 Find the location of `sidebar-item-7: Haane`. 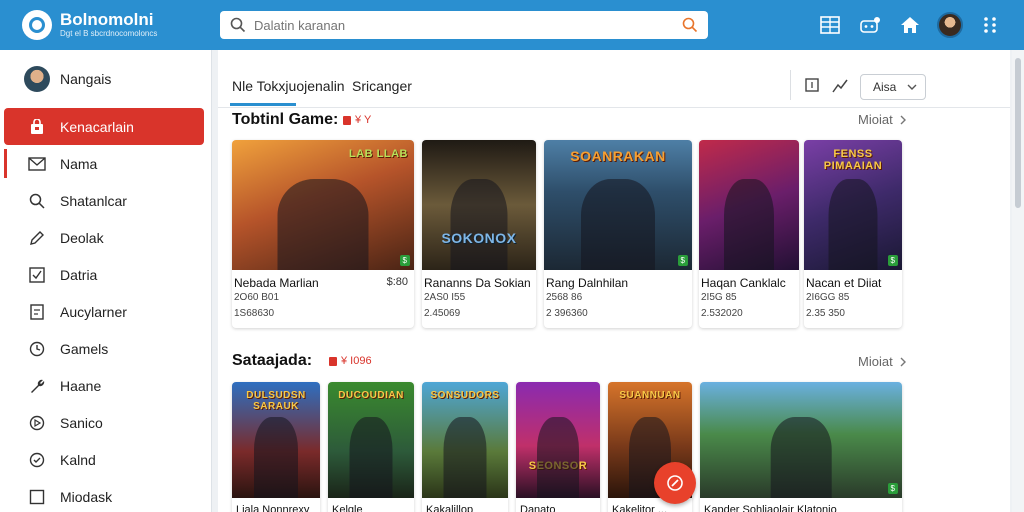

sidebar-item-7: Haane is located at coordinates (106, 385).